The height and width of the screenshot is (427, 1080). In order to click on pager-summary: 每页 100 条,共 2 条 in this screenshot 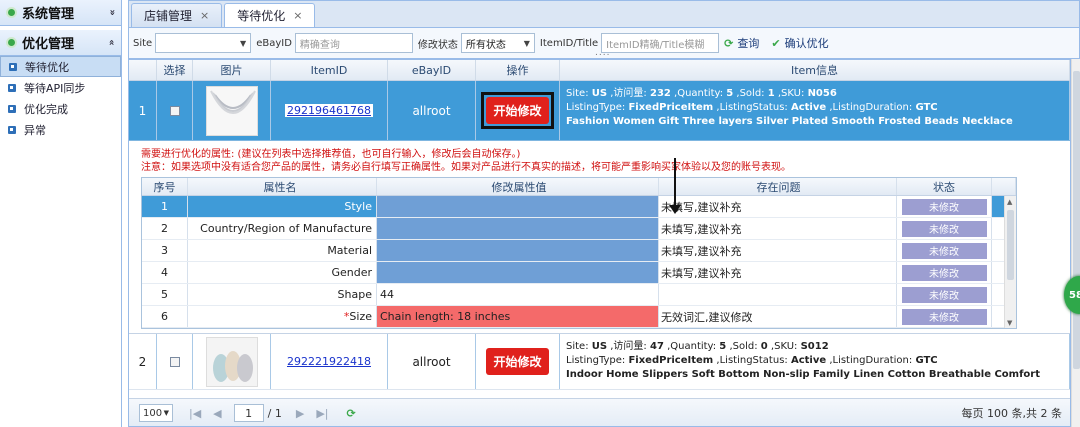, I will do `click(1011, 413)`.